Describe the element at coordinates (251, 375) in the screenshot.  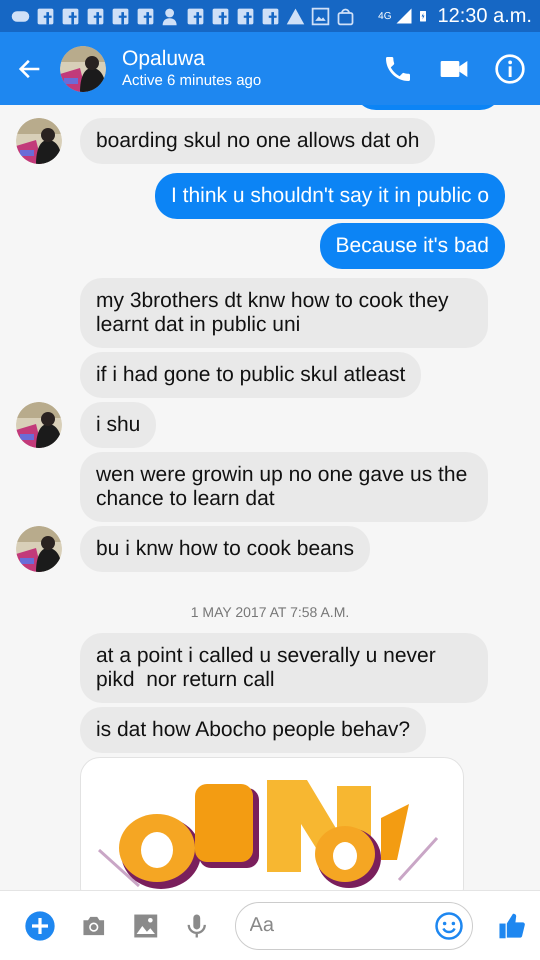
I see `incoming-message-bubble: if i had gone to public skul atleast` at that location.